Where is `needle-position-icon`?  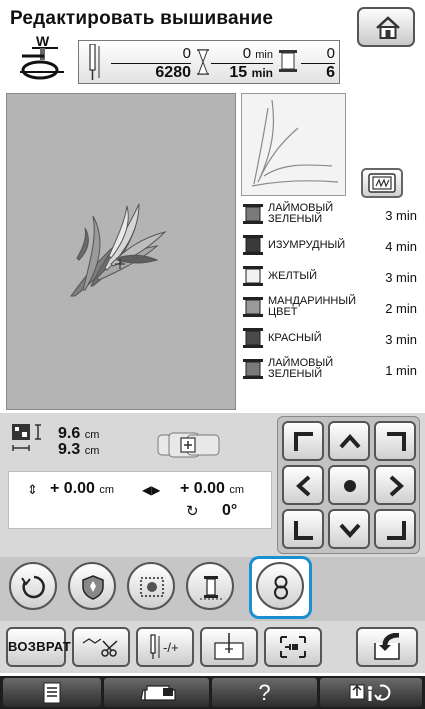
needle-position-icon is located at coordinates (229, 646).